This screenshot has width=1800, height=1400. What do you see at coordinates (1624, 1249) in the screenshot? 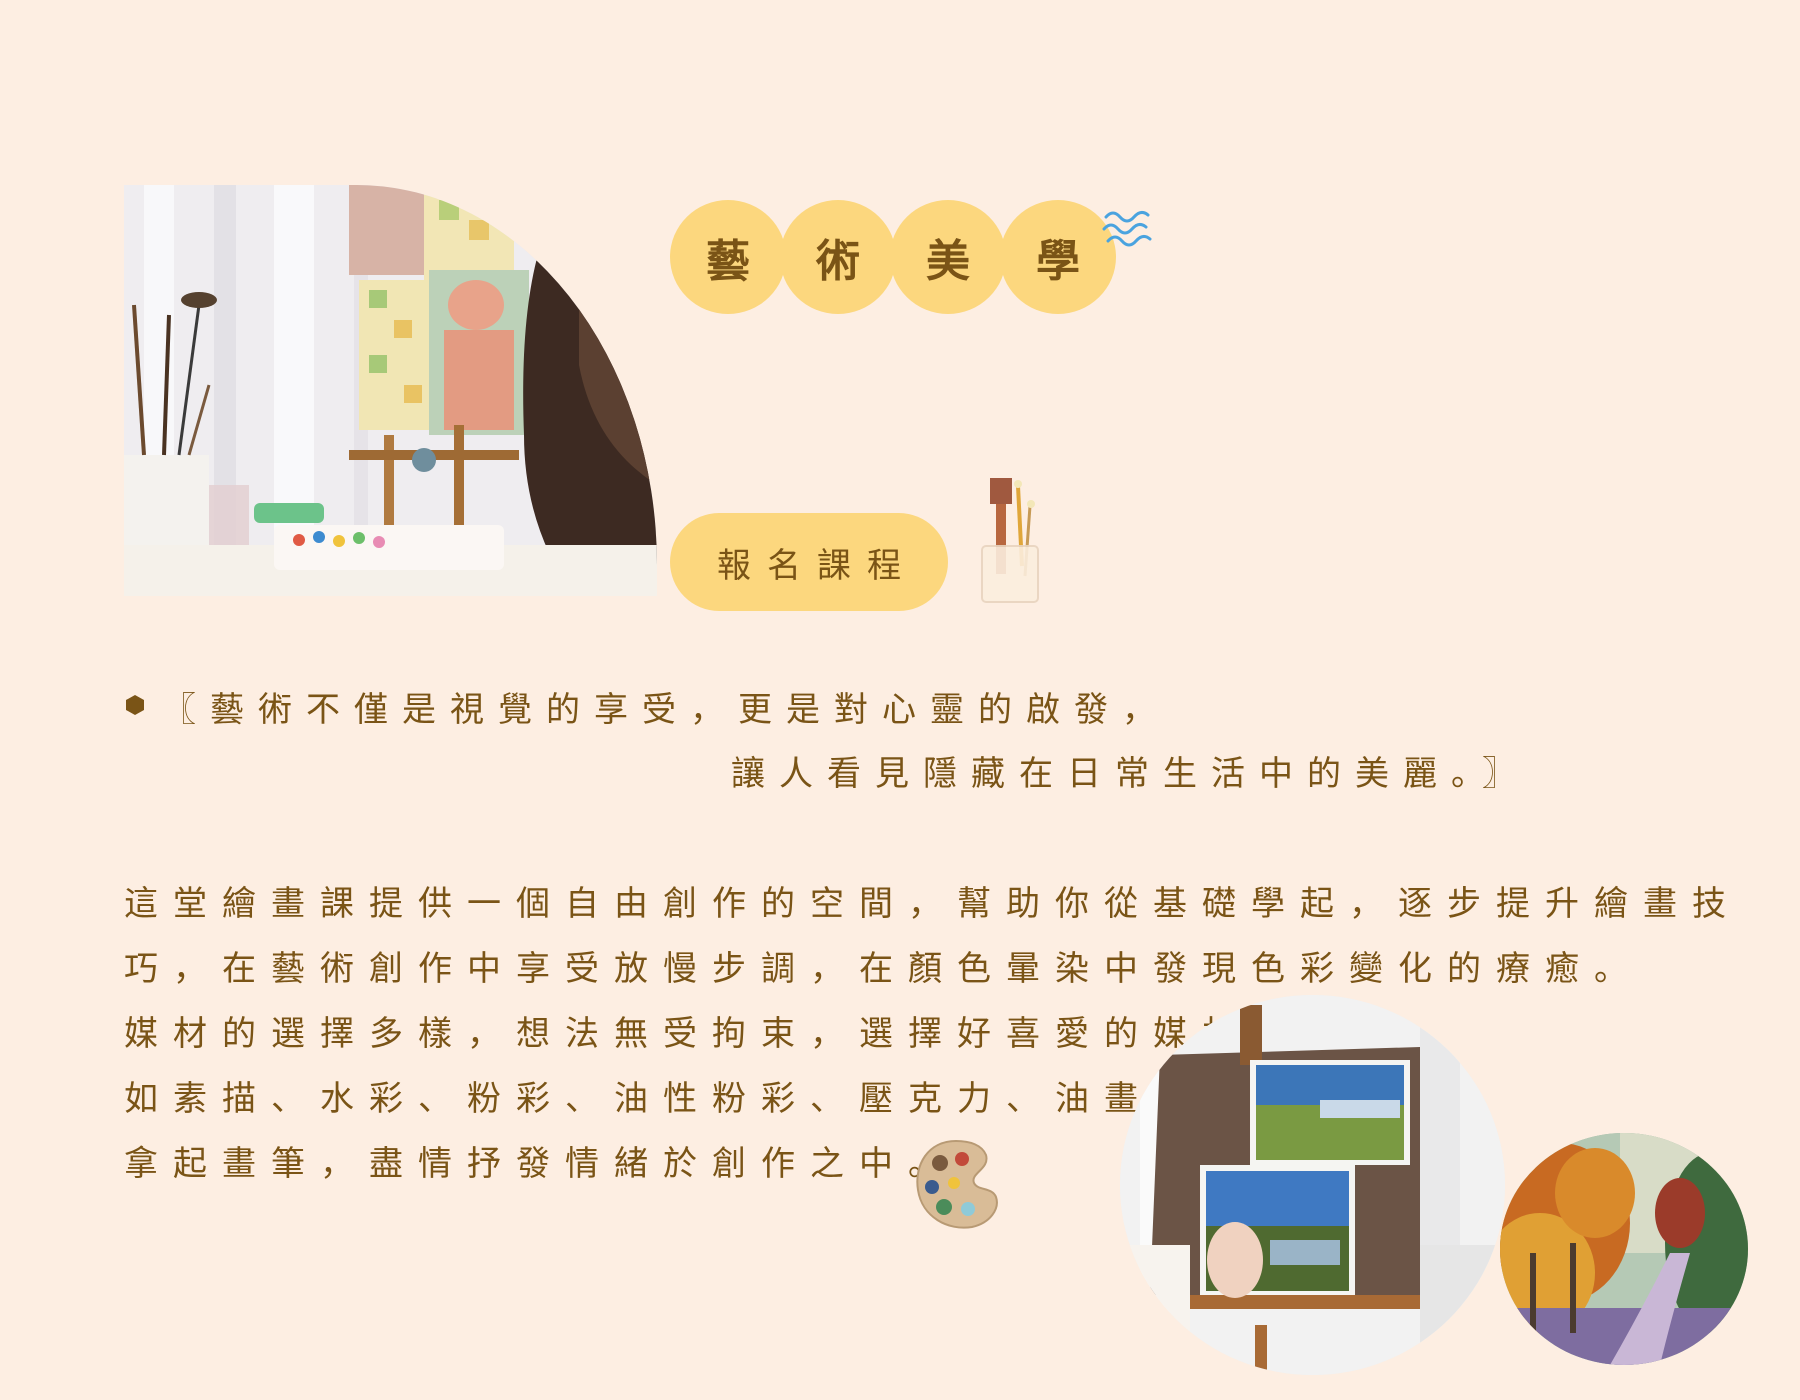
I see `autumn-landscape-painting` at bounding box center [1624, 1249].